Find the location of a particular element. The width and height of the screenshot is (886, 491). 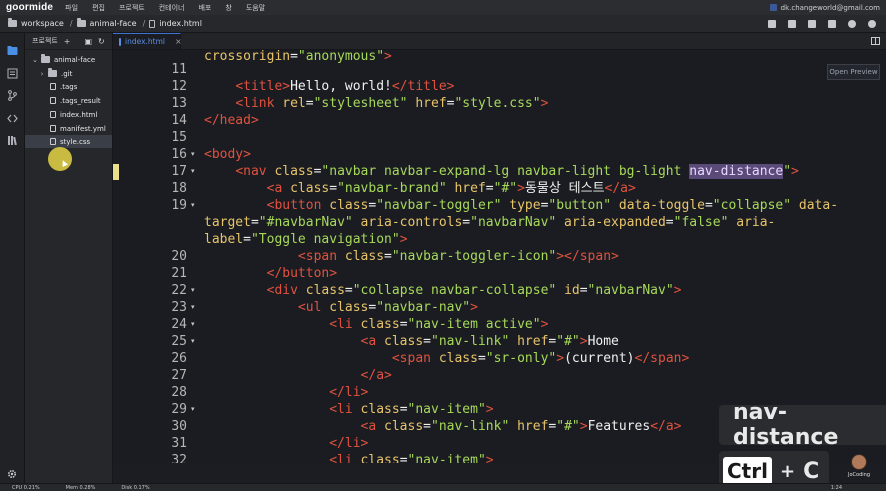

code-token: </head> is located at coordinates (231, 120).